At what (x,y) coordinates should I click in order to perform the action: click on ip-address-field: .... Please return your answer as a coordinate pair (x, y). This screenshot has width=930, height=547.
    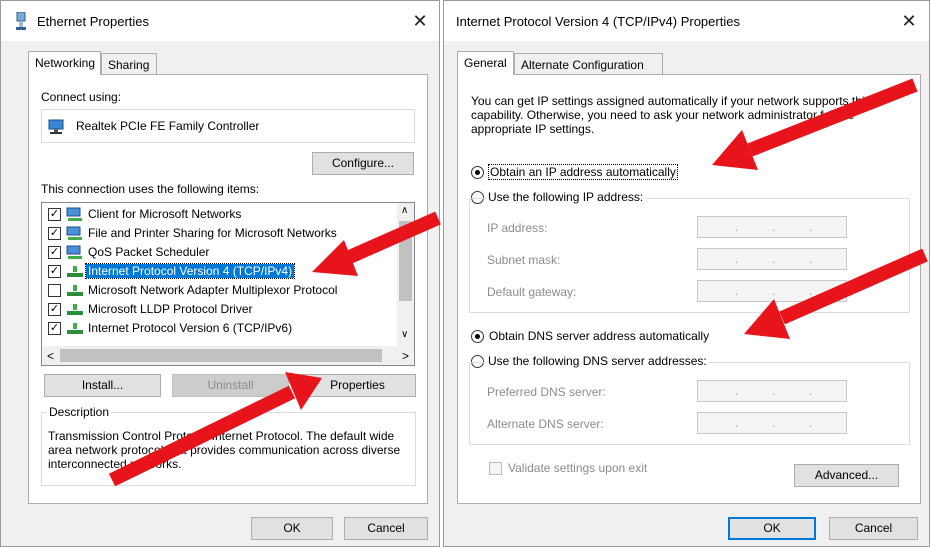
    Looking at the image, I should click on (772, 227).